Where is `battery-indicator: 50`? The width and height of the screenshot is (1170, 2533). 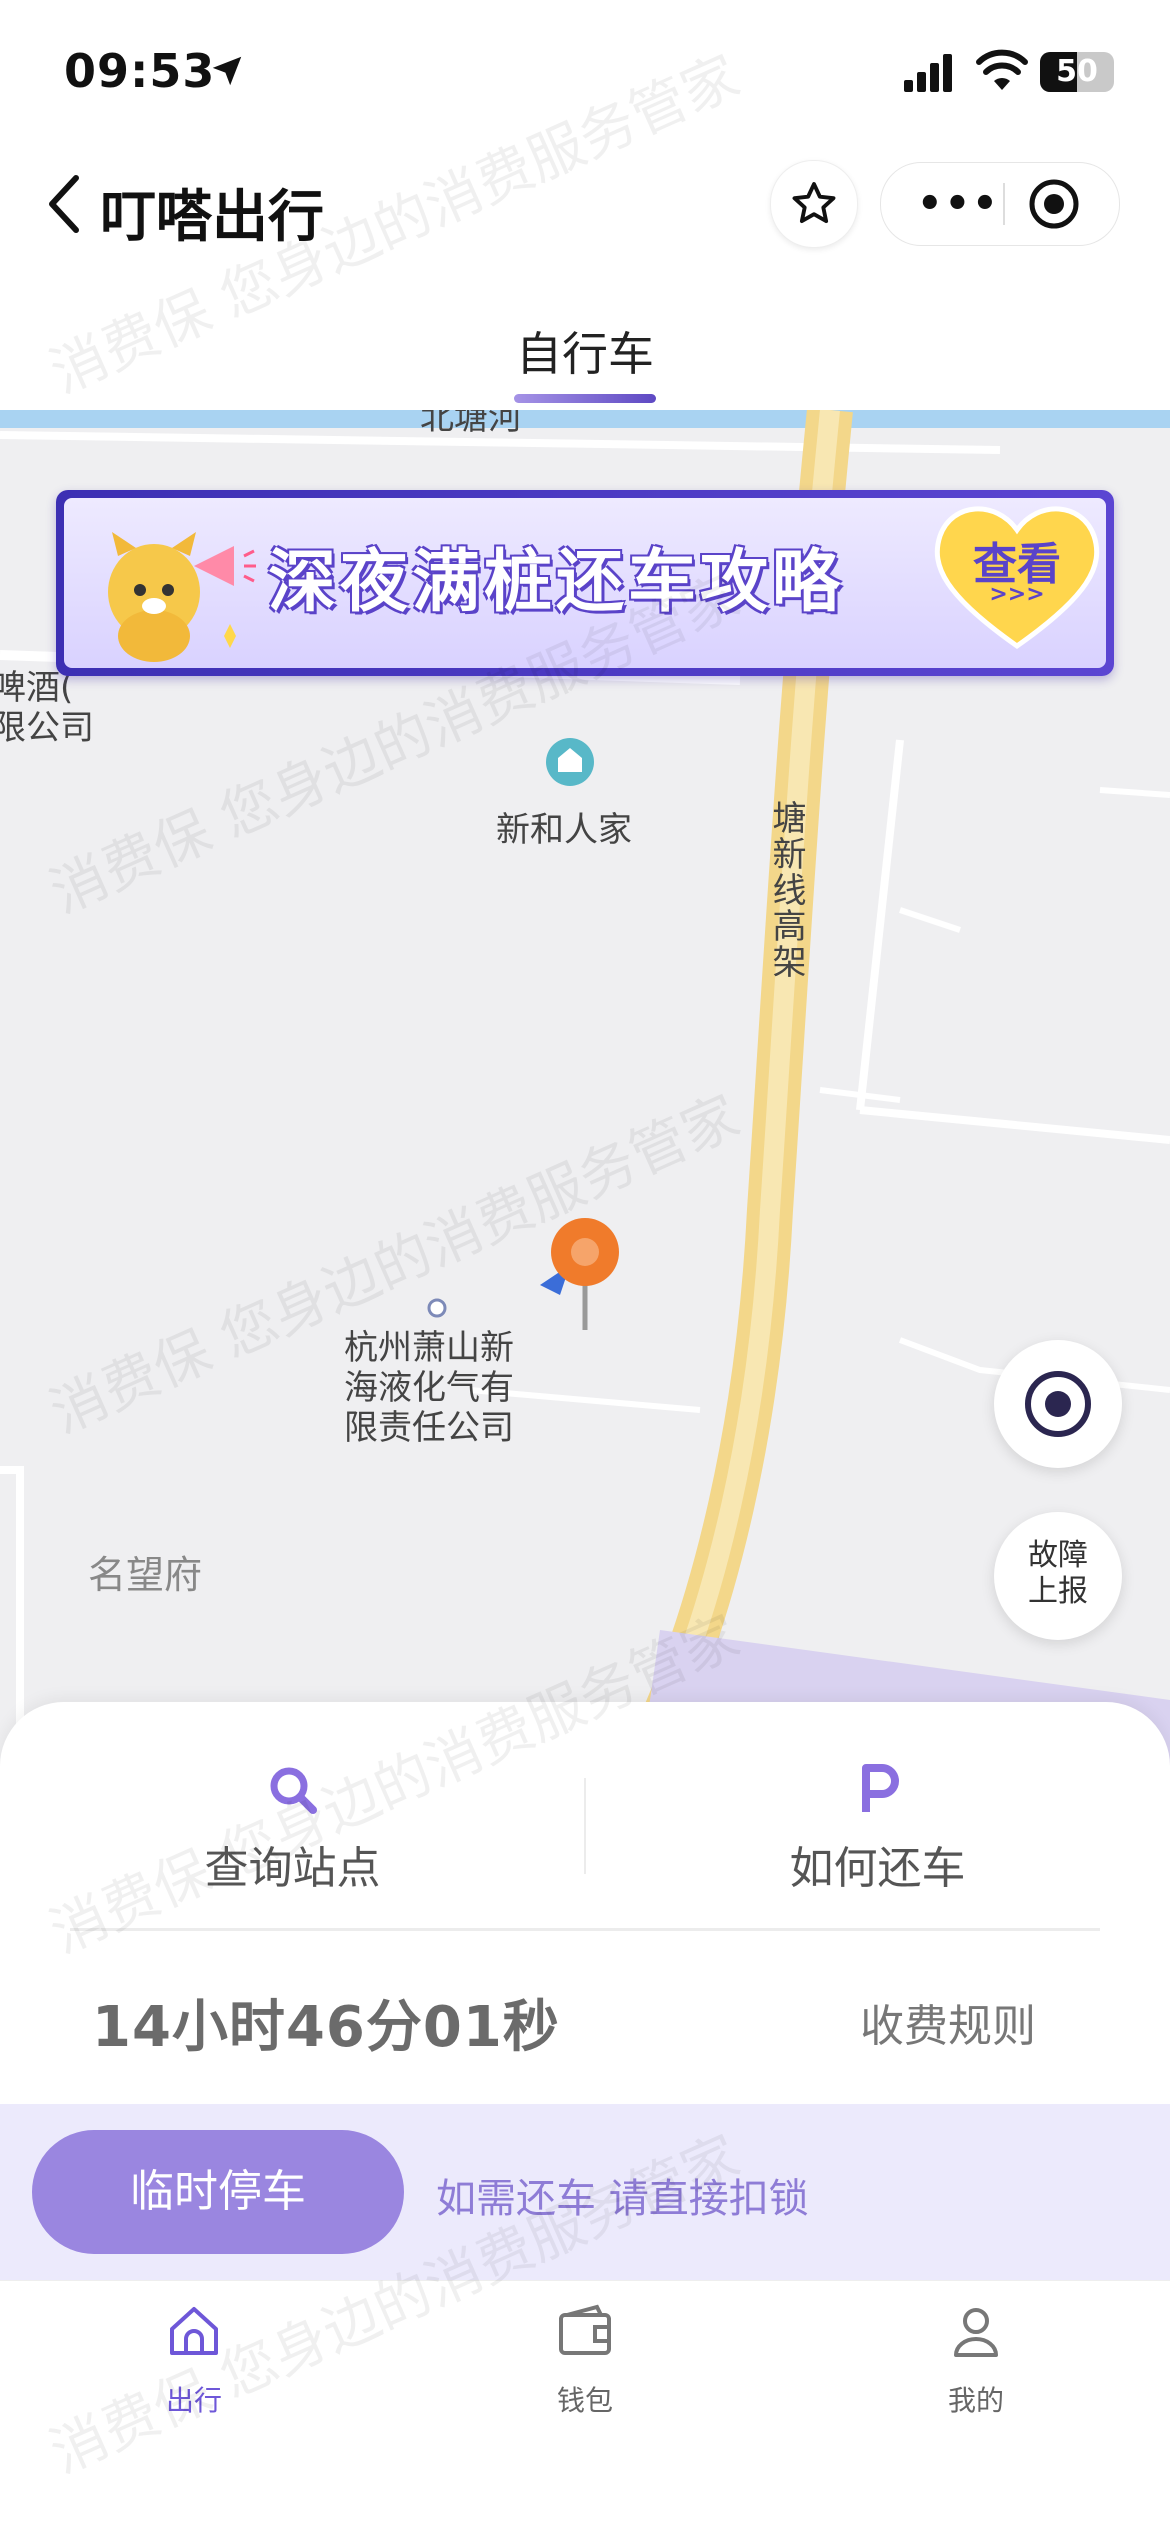 battery-indicator: 50 is located at coordinates (1077, 72).